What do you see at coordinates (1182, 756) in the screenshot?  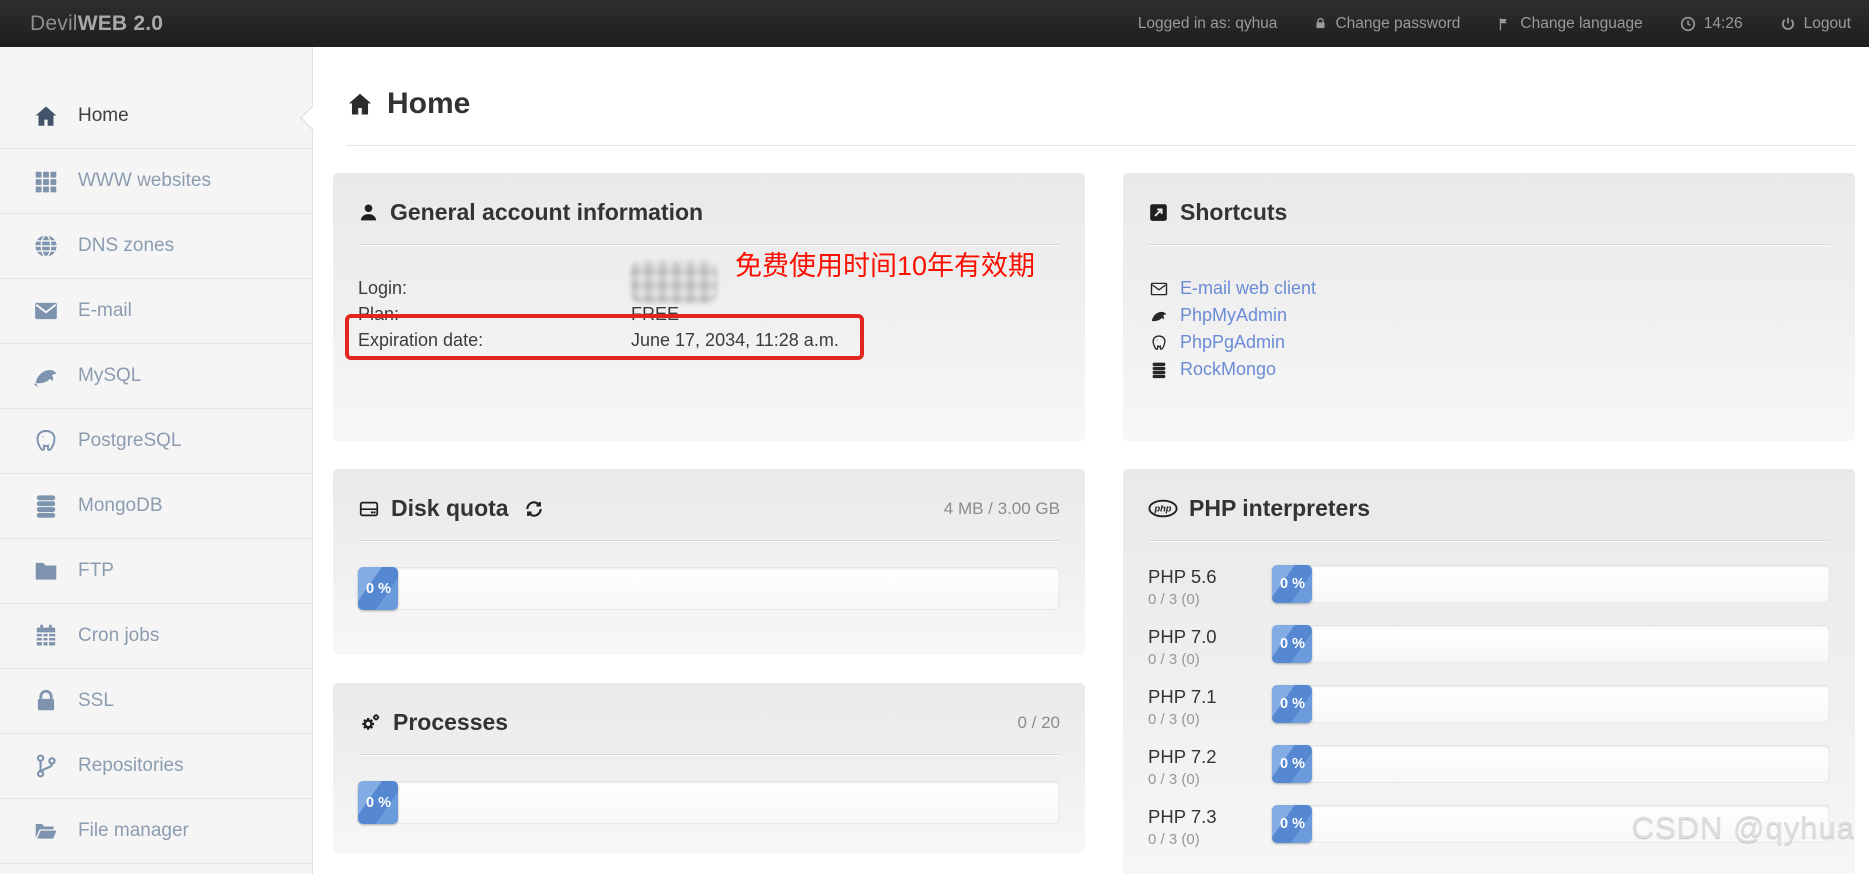 I see `php-version: PHP 7.2` at bounding box center [1182, 756].